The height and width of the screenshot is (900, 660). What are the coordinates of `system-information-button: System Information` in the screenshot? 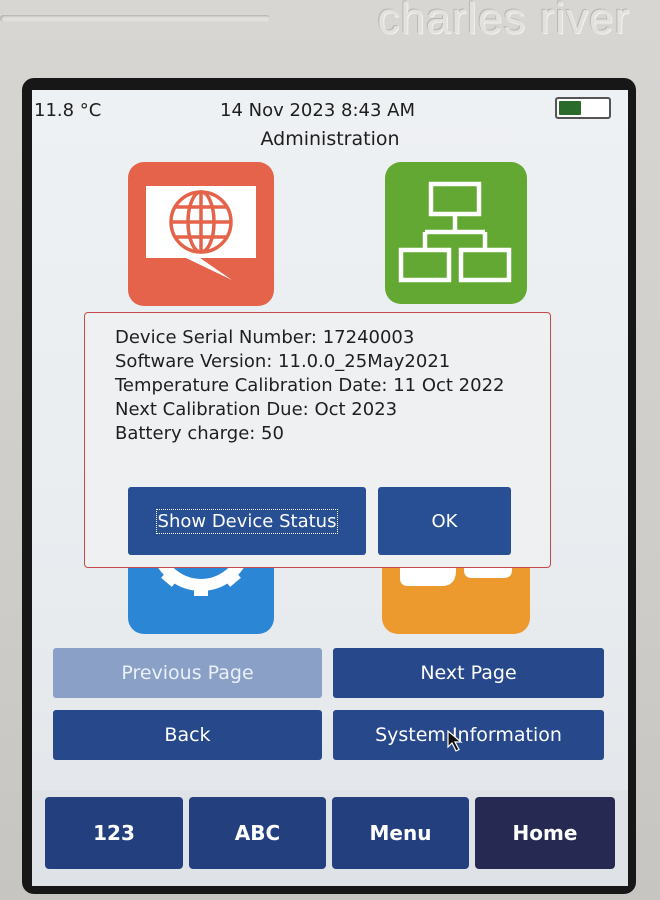 It's located at (468, 735).